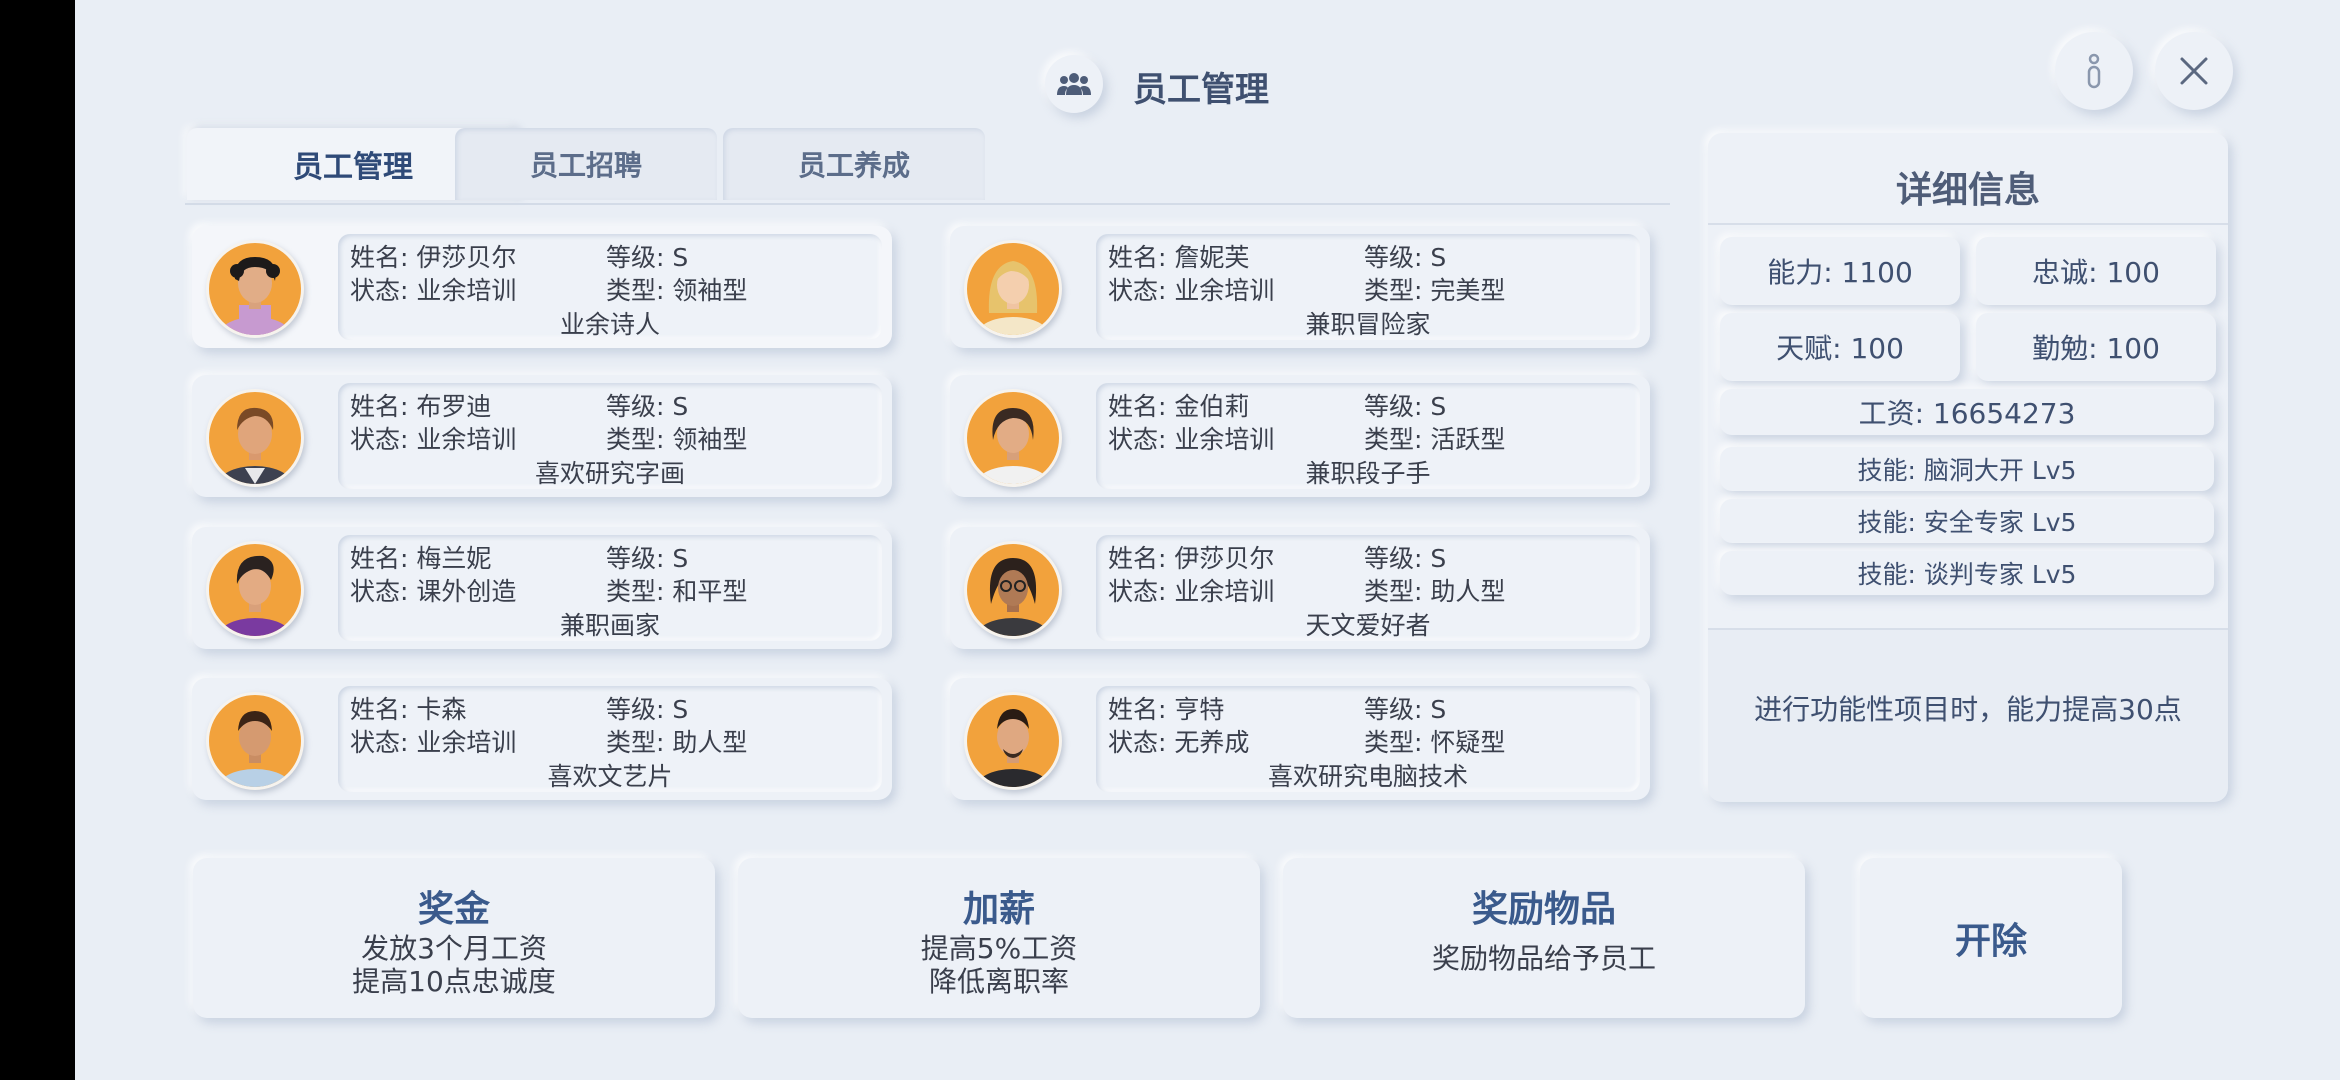 The width and height of the screenshot is (2340, 1080). Describe the element at coordinates (1968, 224) in the screenshot. I see `detail-divider` at that location.